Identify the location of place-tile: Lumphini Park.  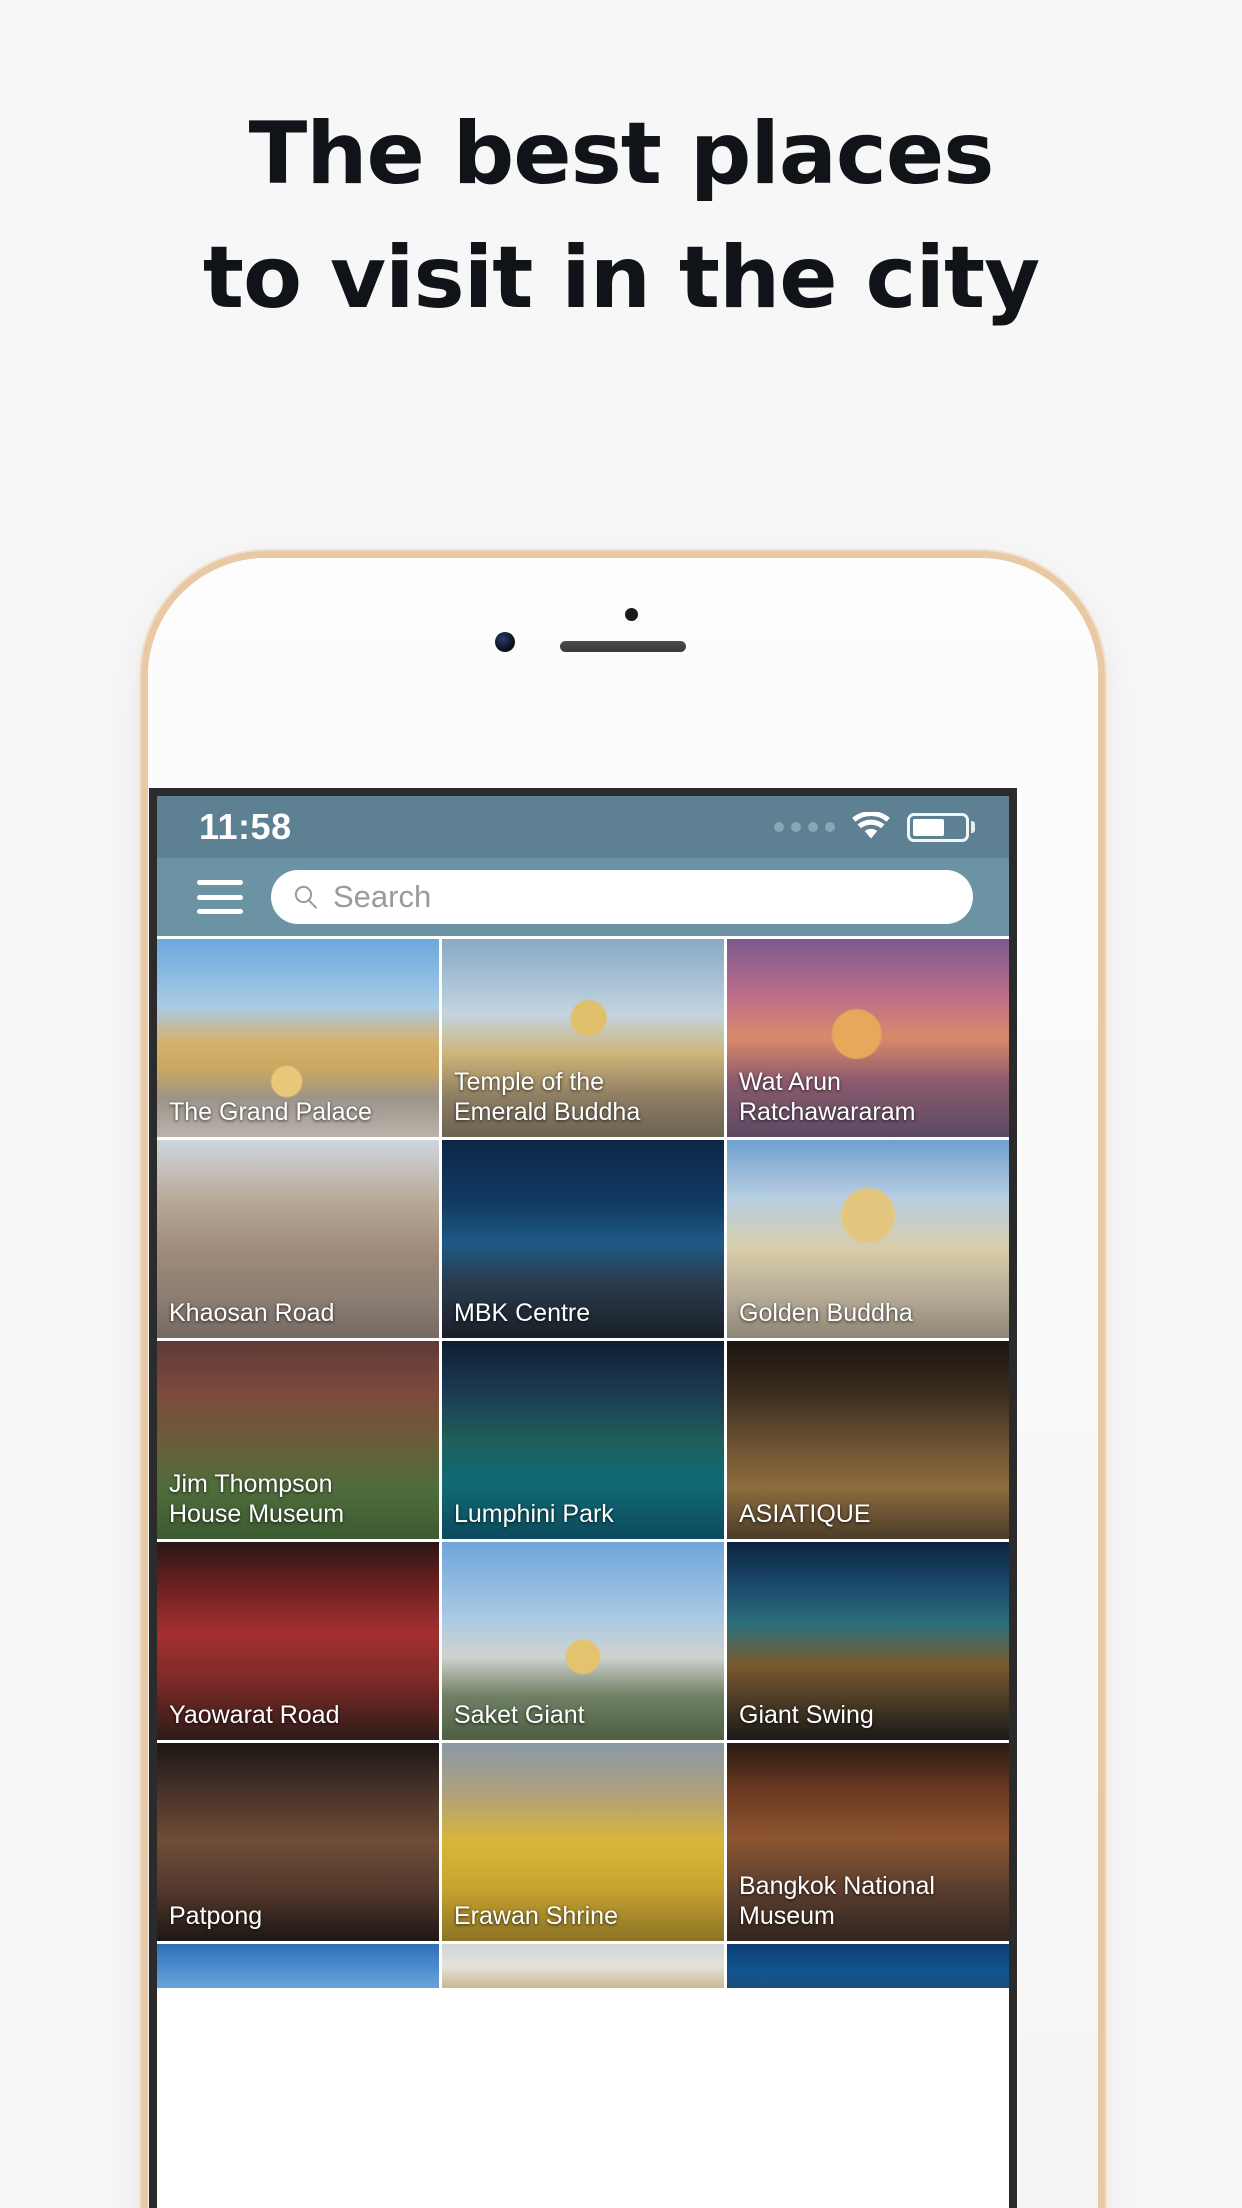
(583, 1440).